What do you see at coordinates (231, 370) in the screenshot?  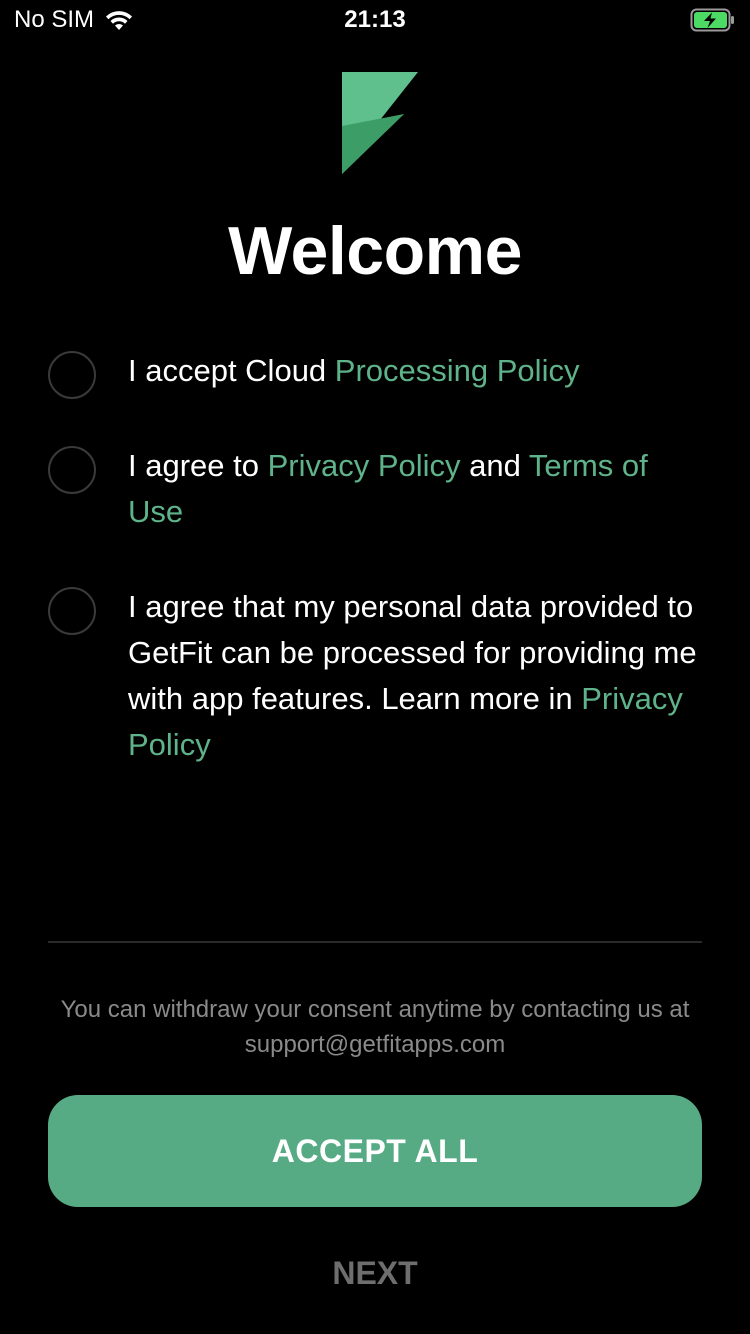 I see `consent-prefix: I accept Cloud` at bounding box center [231, 370].